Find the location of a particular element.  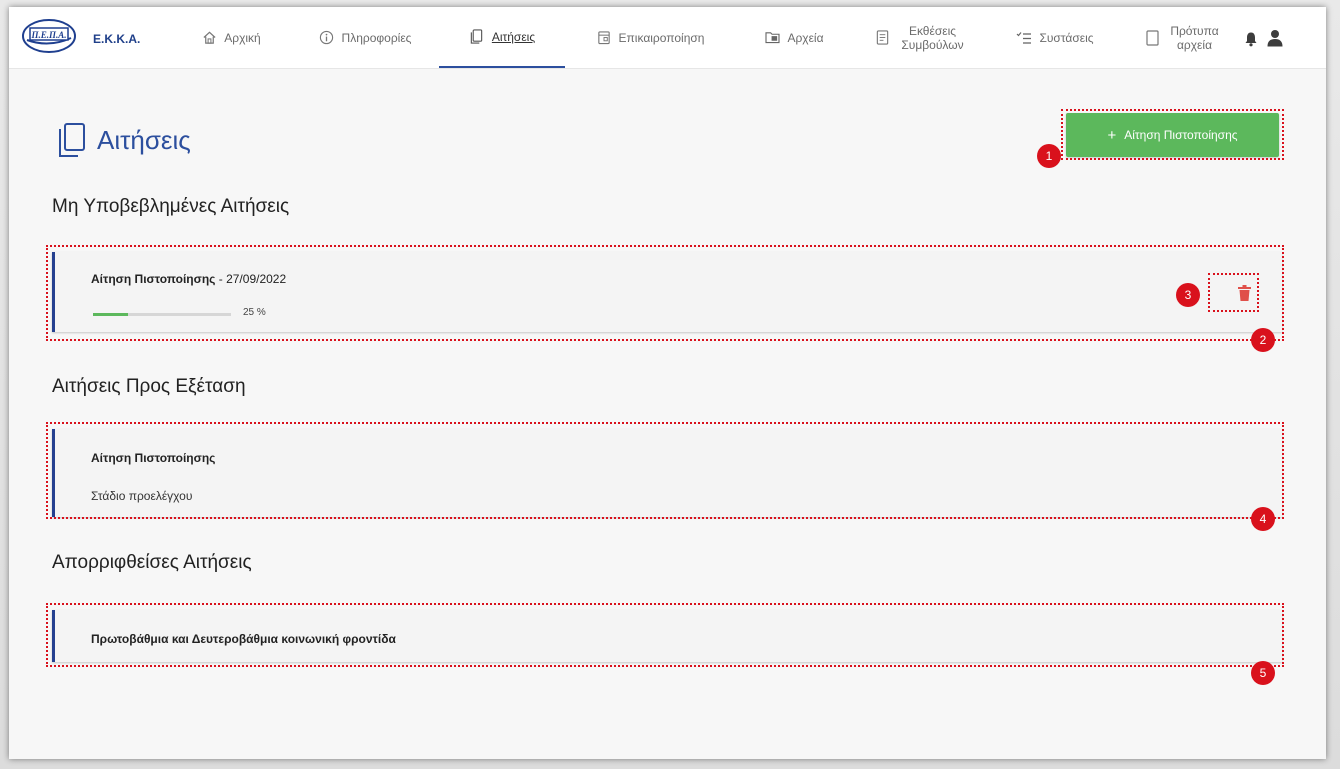

progress-fill is located at coordinates (110, 314).